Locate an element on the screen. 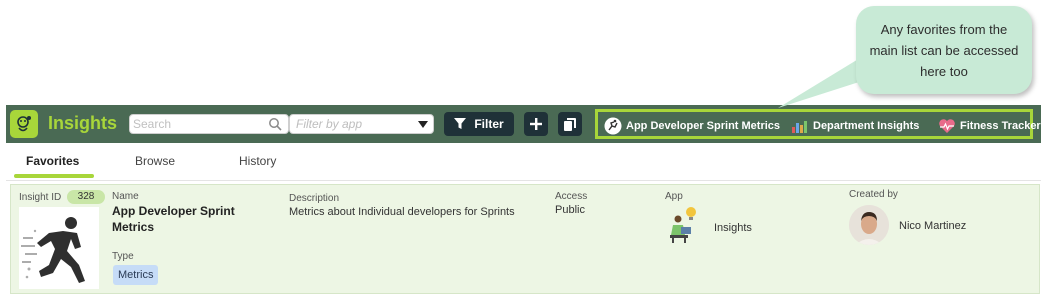 This screenshot has height=301, width=1047. search-input is located at coordinates (209, 124).